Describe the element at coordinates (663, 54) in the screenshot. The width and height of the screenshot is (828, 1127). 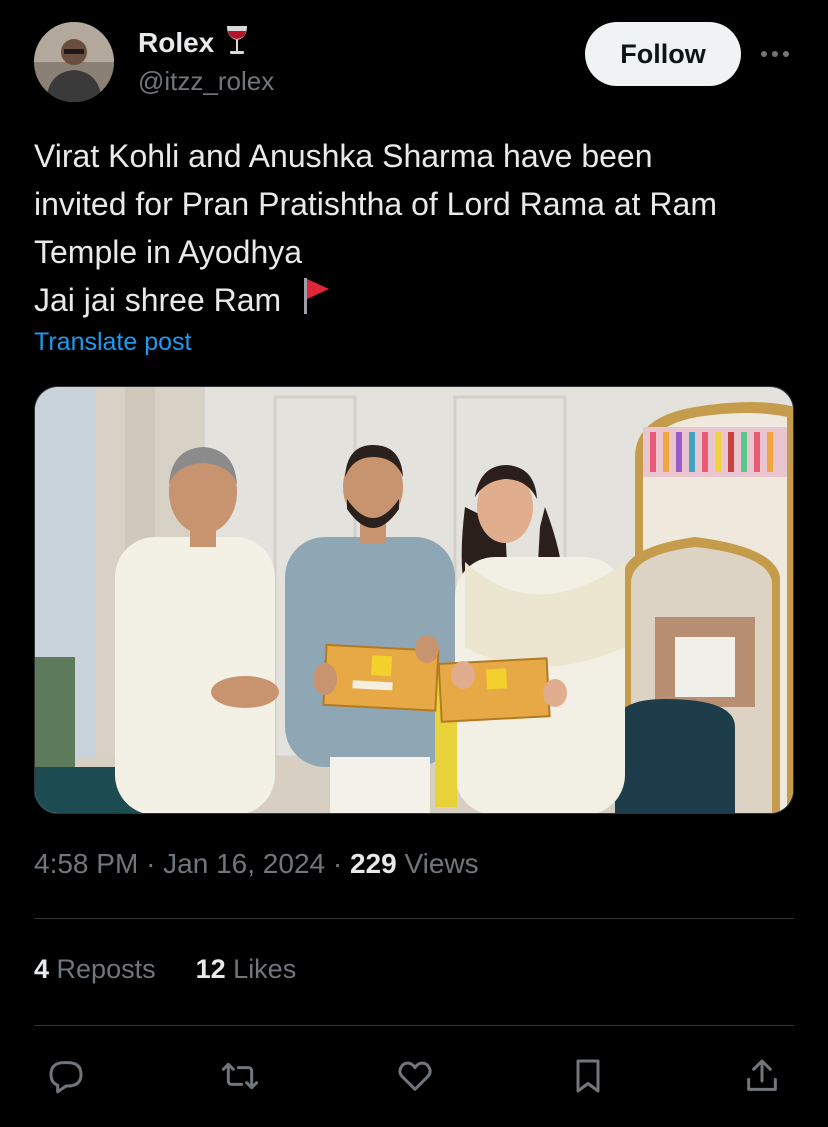
I see `follow-button: Follow` at that location.